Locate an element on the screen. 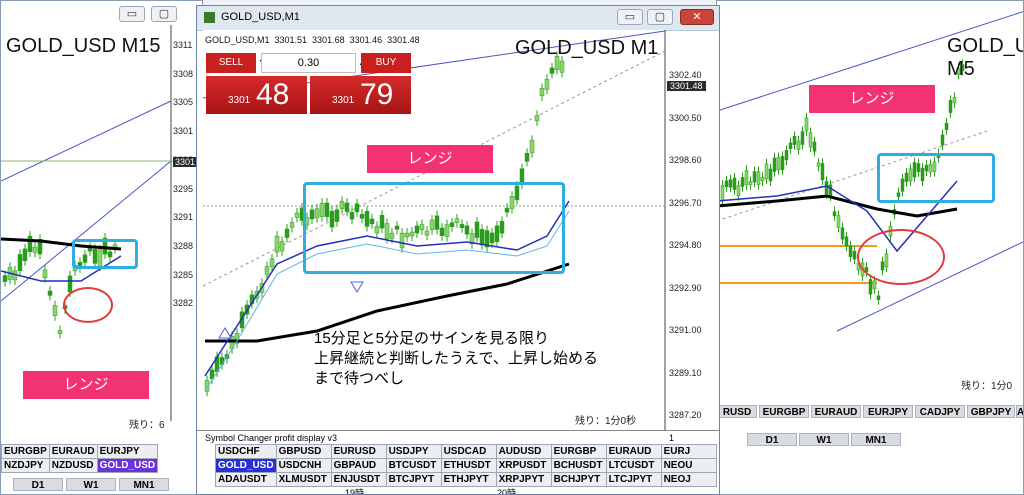 Image resolution: width=1024 pixels, height=495 pixels. symbol-button: GBPJPY is located at coordinates (991, 411).